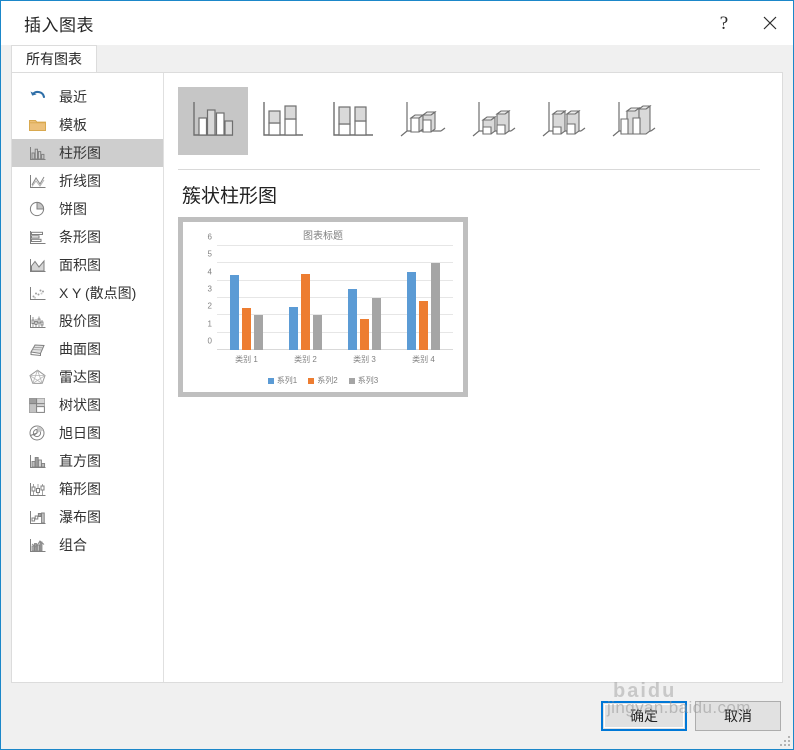 This screenshot has height=750, width=794. I want to click on chart-plot-area: 0 1 2 3 4 5 6 类别 1 类别 2 类别 3 类别 4, so click(330, 298).